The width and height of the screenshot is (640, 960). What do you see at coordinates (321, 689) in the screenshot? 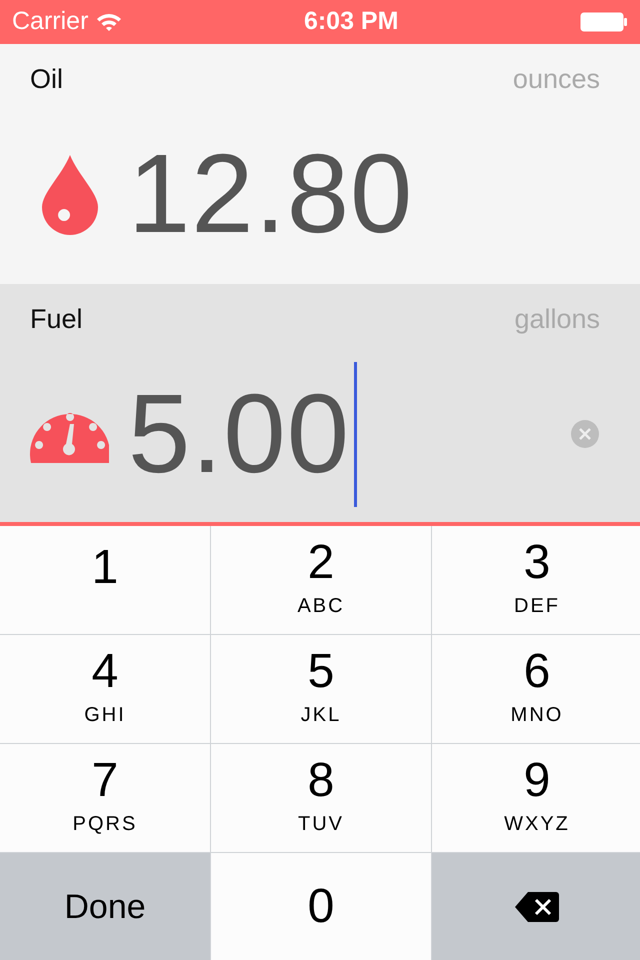
I see `key-button: 5 JKL` at bounding box center [321, 689].